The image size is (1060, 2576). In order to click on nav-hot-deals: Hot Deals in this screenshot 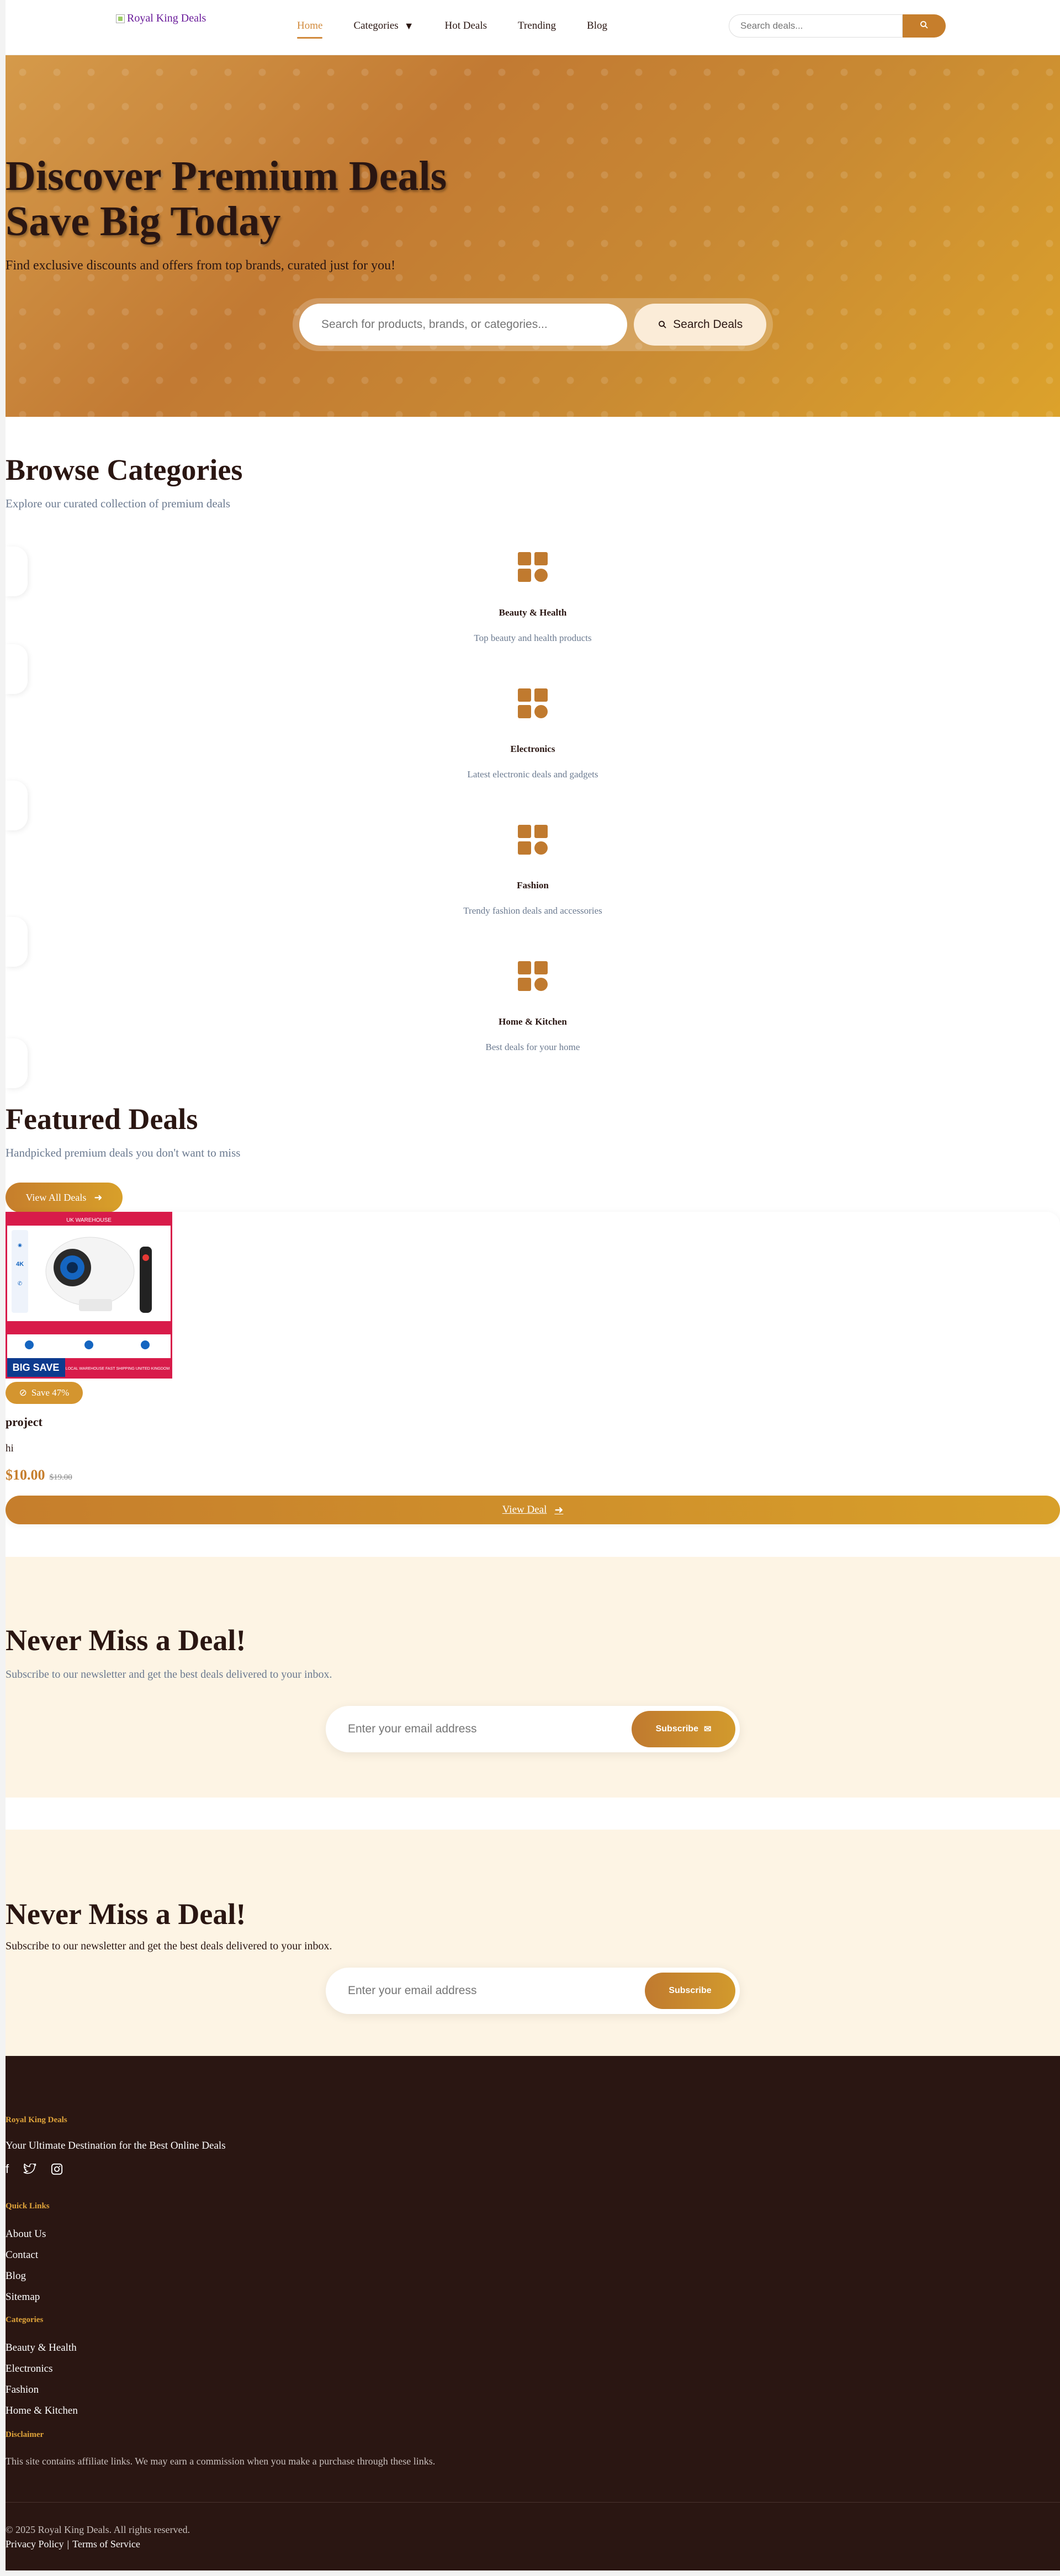, I will do `click(466, 26)`.